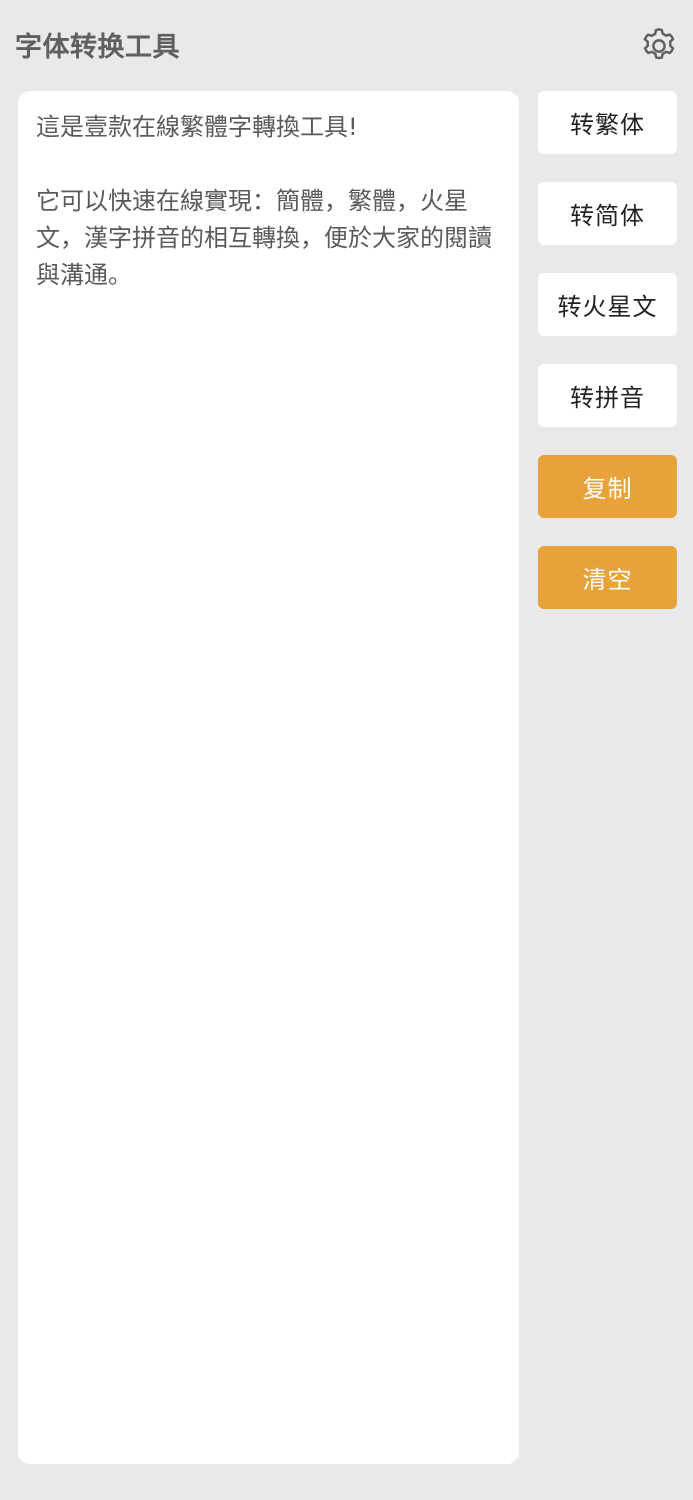 This screenshot has height=1500, width=693. I want to click on page-title: 字体转换工具, so click(97, 47).